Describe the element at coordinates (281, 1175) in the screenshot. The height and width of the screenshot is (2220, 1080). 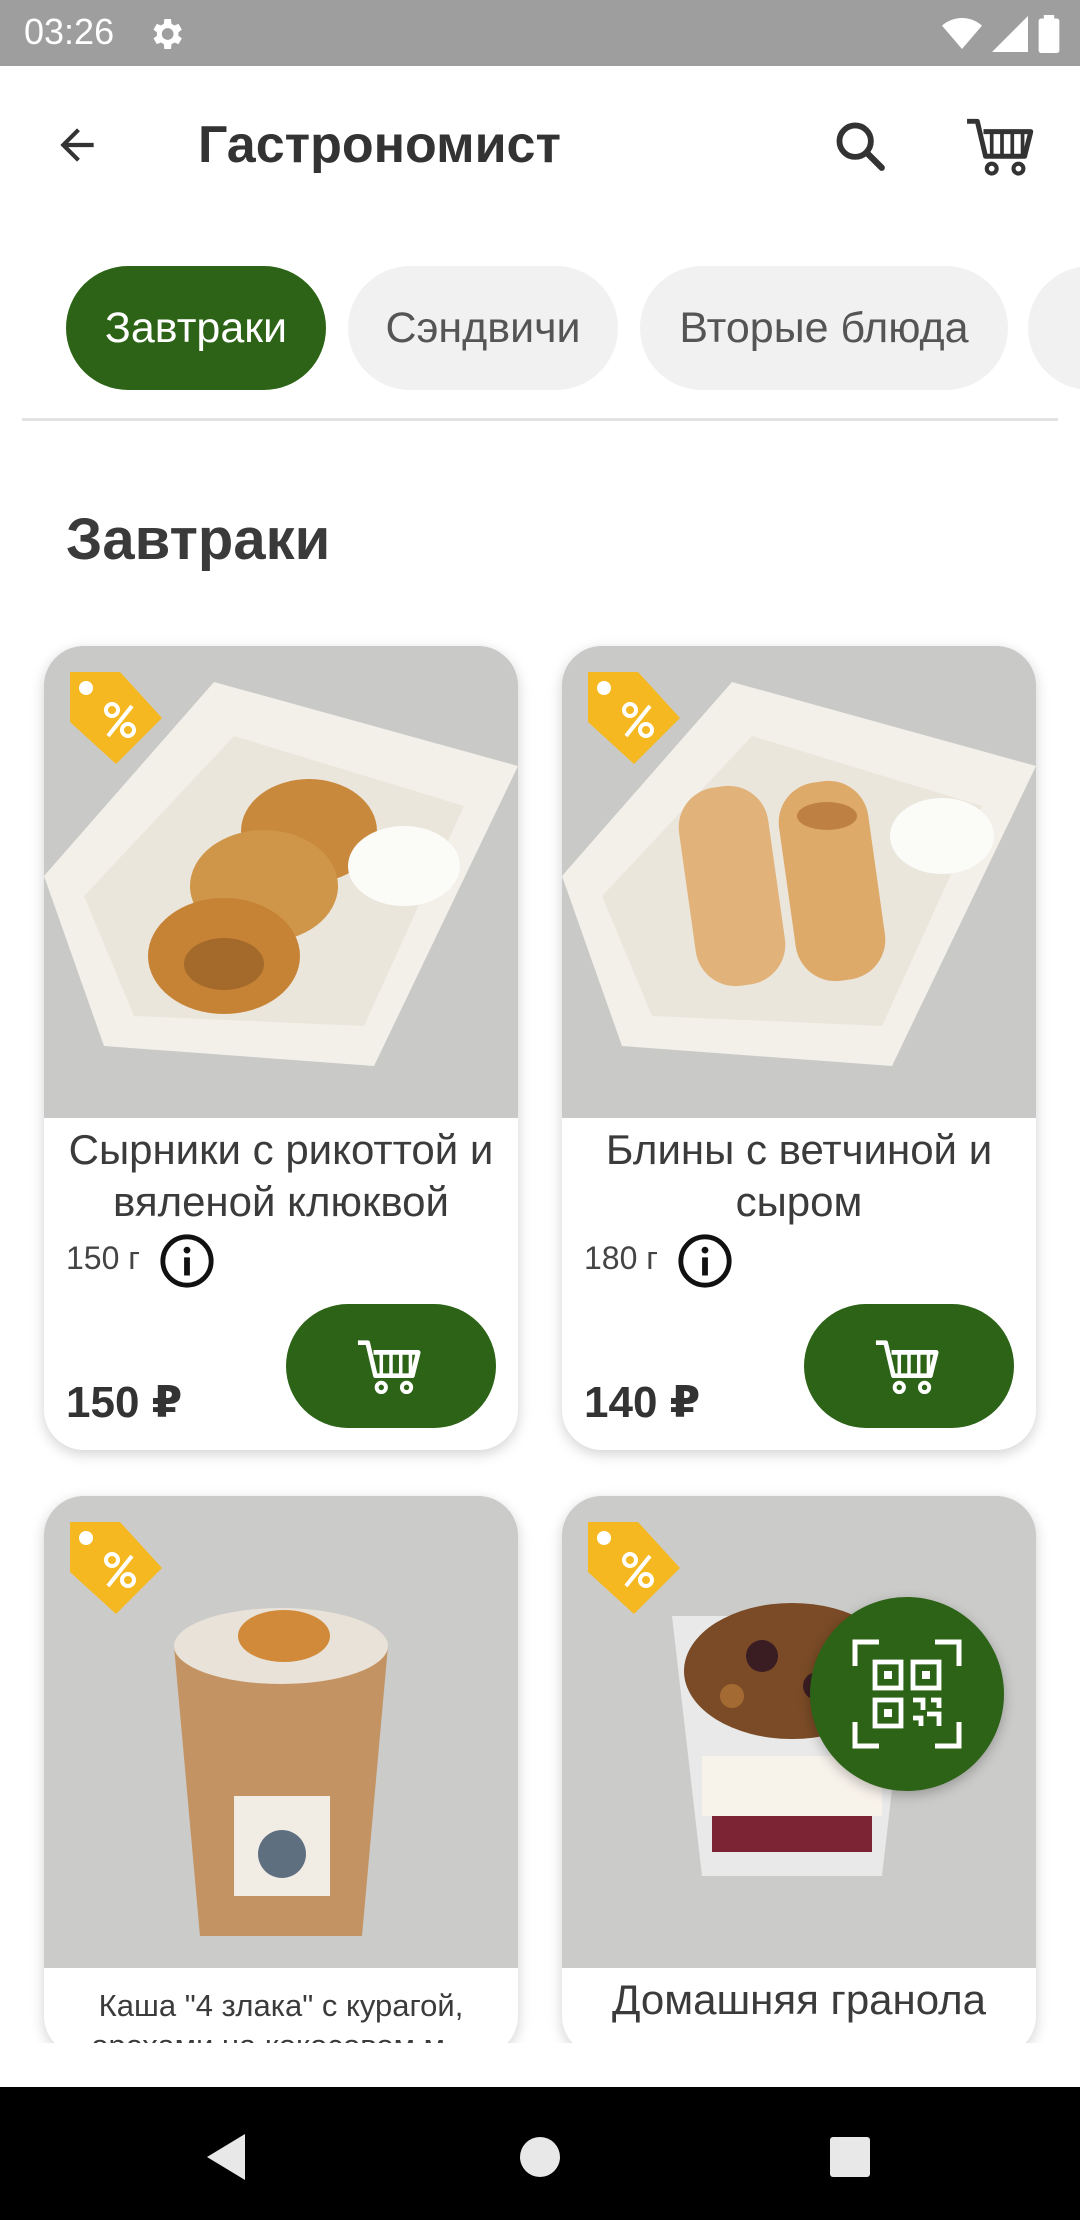
I see `product-name: Сырники с рикоттой и вяленой клюквой` at that location.